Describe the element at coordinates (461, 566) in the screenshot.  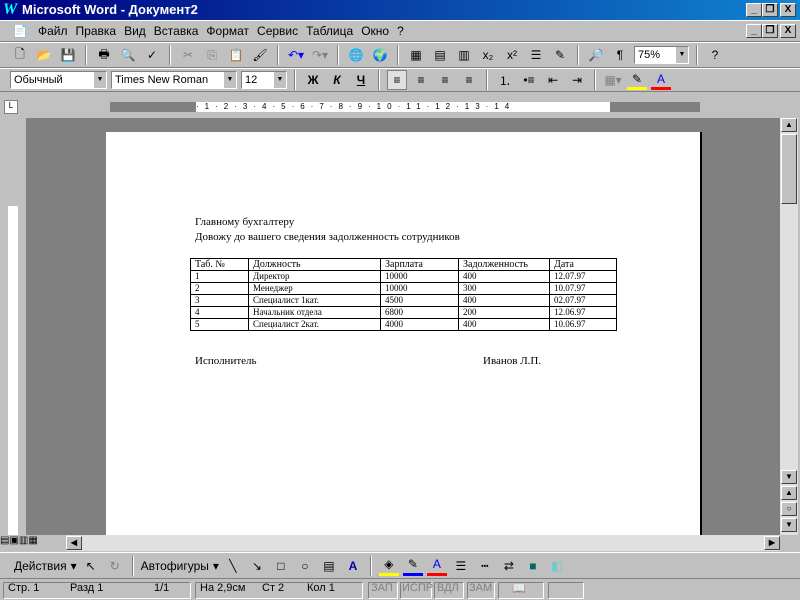
I see `line-style-icon: ☰` at that location.